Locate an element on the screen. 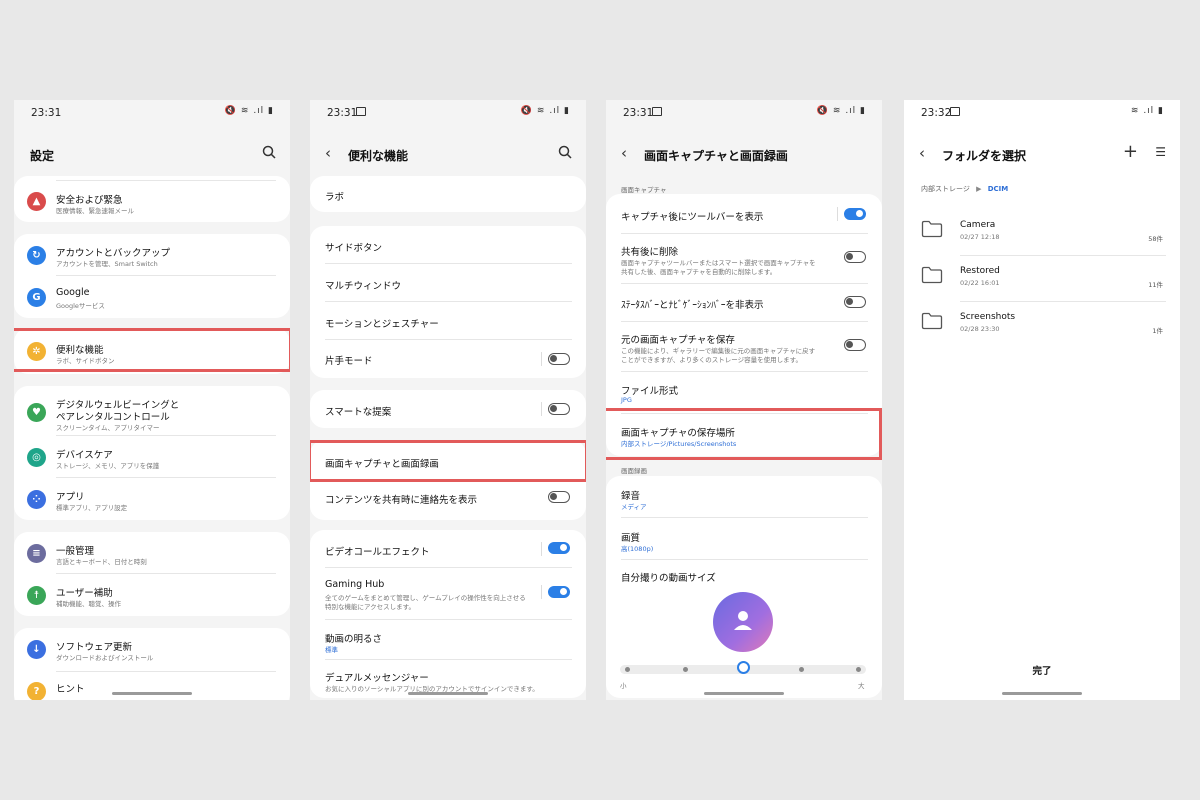 The width and height of the screenshot is (1200, 800). video-size-slider is located at coordinates (743, 667).